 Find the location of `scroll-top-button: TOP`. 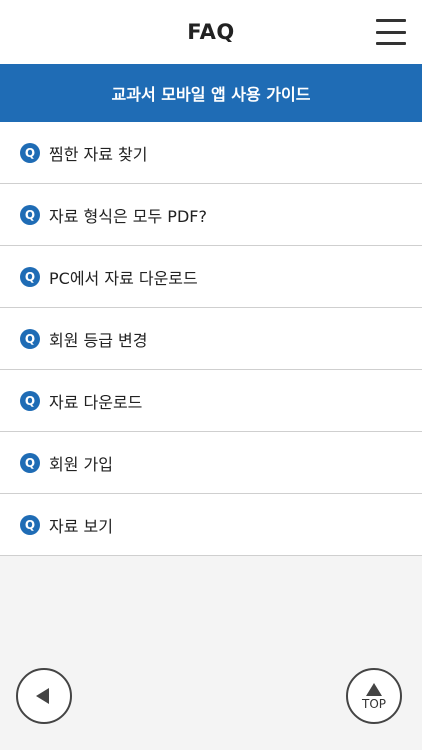

scroll-top-button: TOP is located at coordinates (374, 696).